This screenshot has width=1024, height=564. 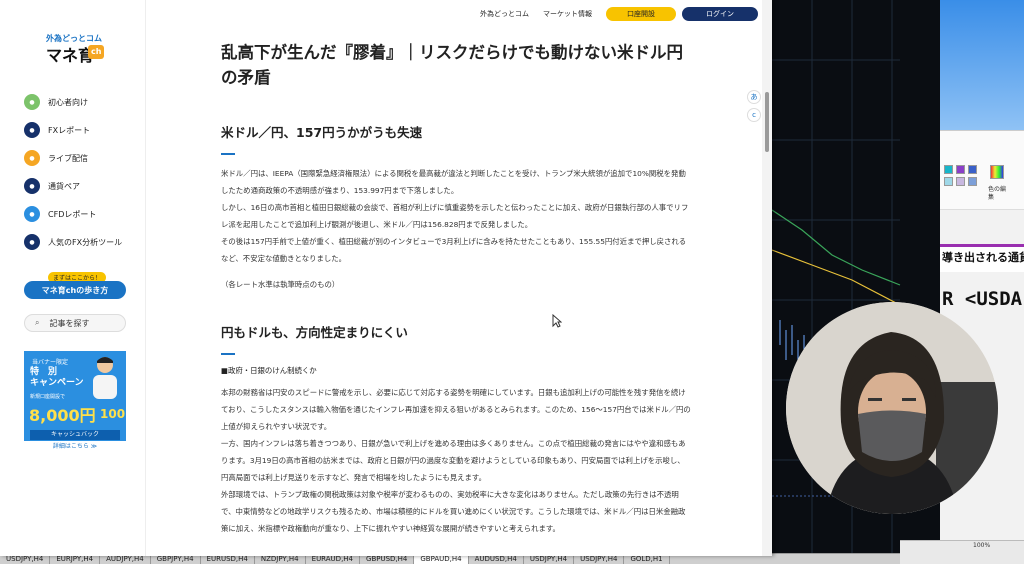 What do you see at coordinates (85, 242) in the screenshot?
I see `sidebar-item-label: 人気のFX分析ツール` at bounding box center [85, 242].